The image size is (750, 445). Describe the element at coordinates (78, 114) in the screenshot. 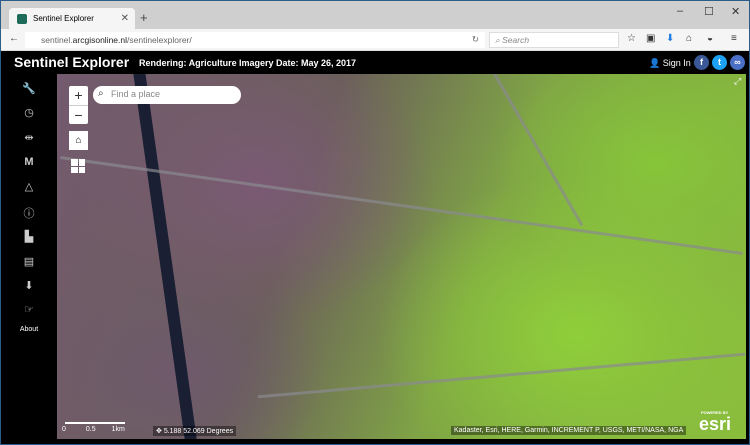

I see `zoom-out-button: −` at that location.